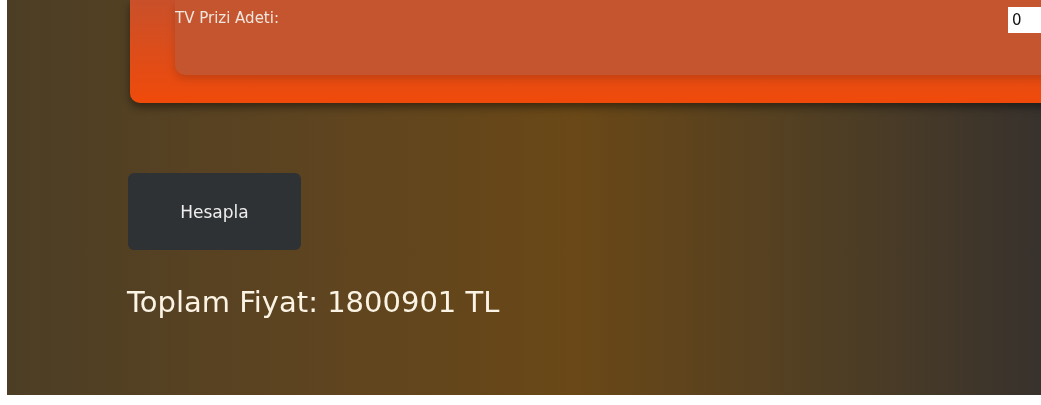  What do you see at coordinates (227, 18) in the screenshot?
I see `field-label: TV Prizi Adeti:` at bounding box center [227, 18].